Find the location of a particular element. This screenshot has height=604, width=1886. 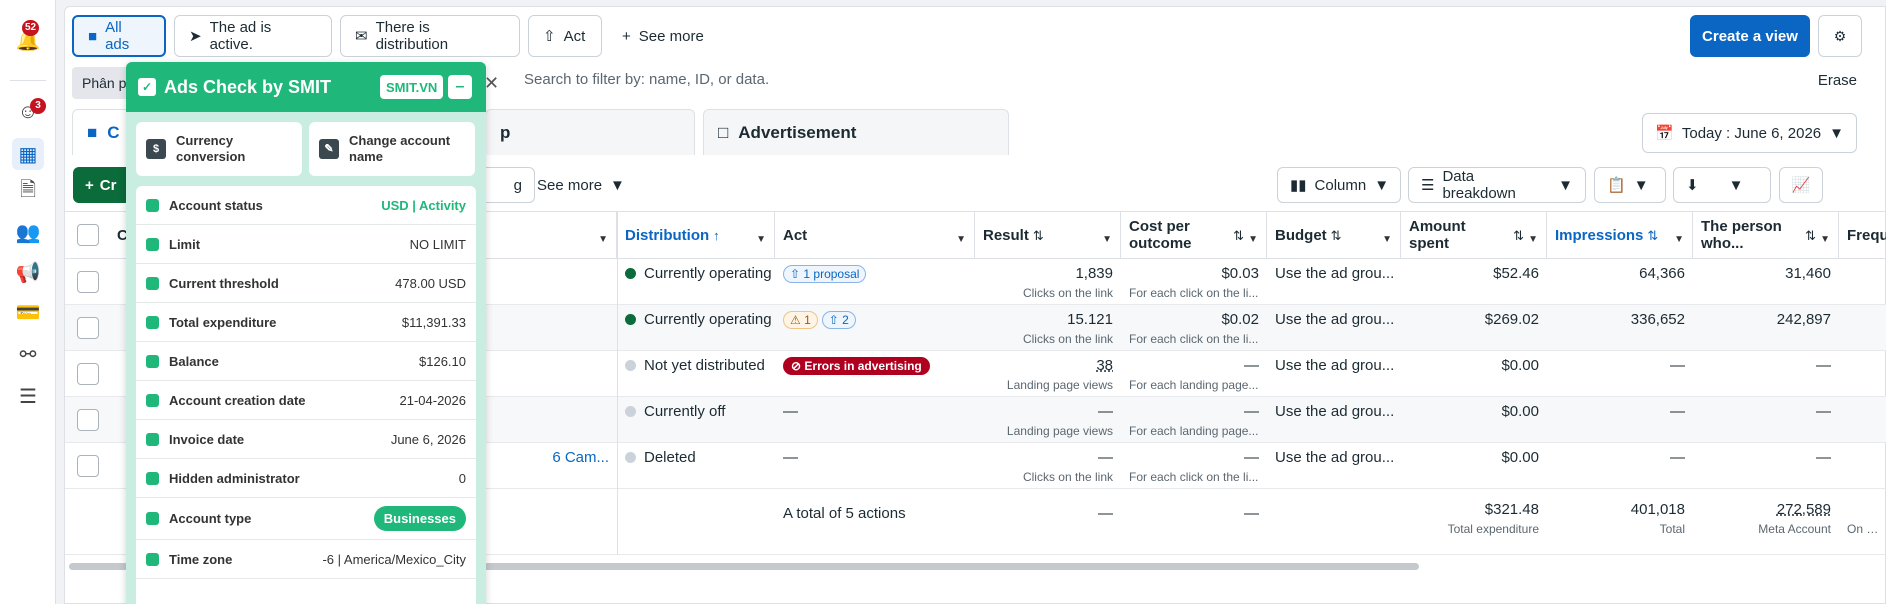

info-label: Current threshold is located at coordinates (224, 283).